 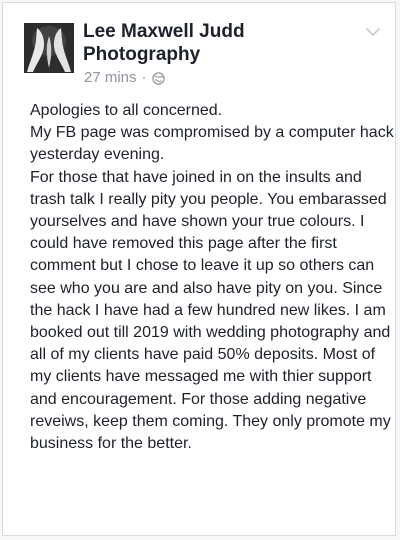 I want to click on globe-icon, so click(x=158, y=78).